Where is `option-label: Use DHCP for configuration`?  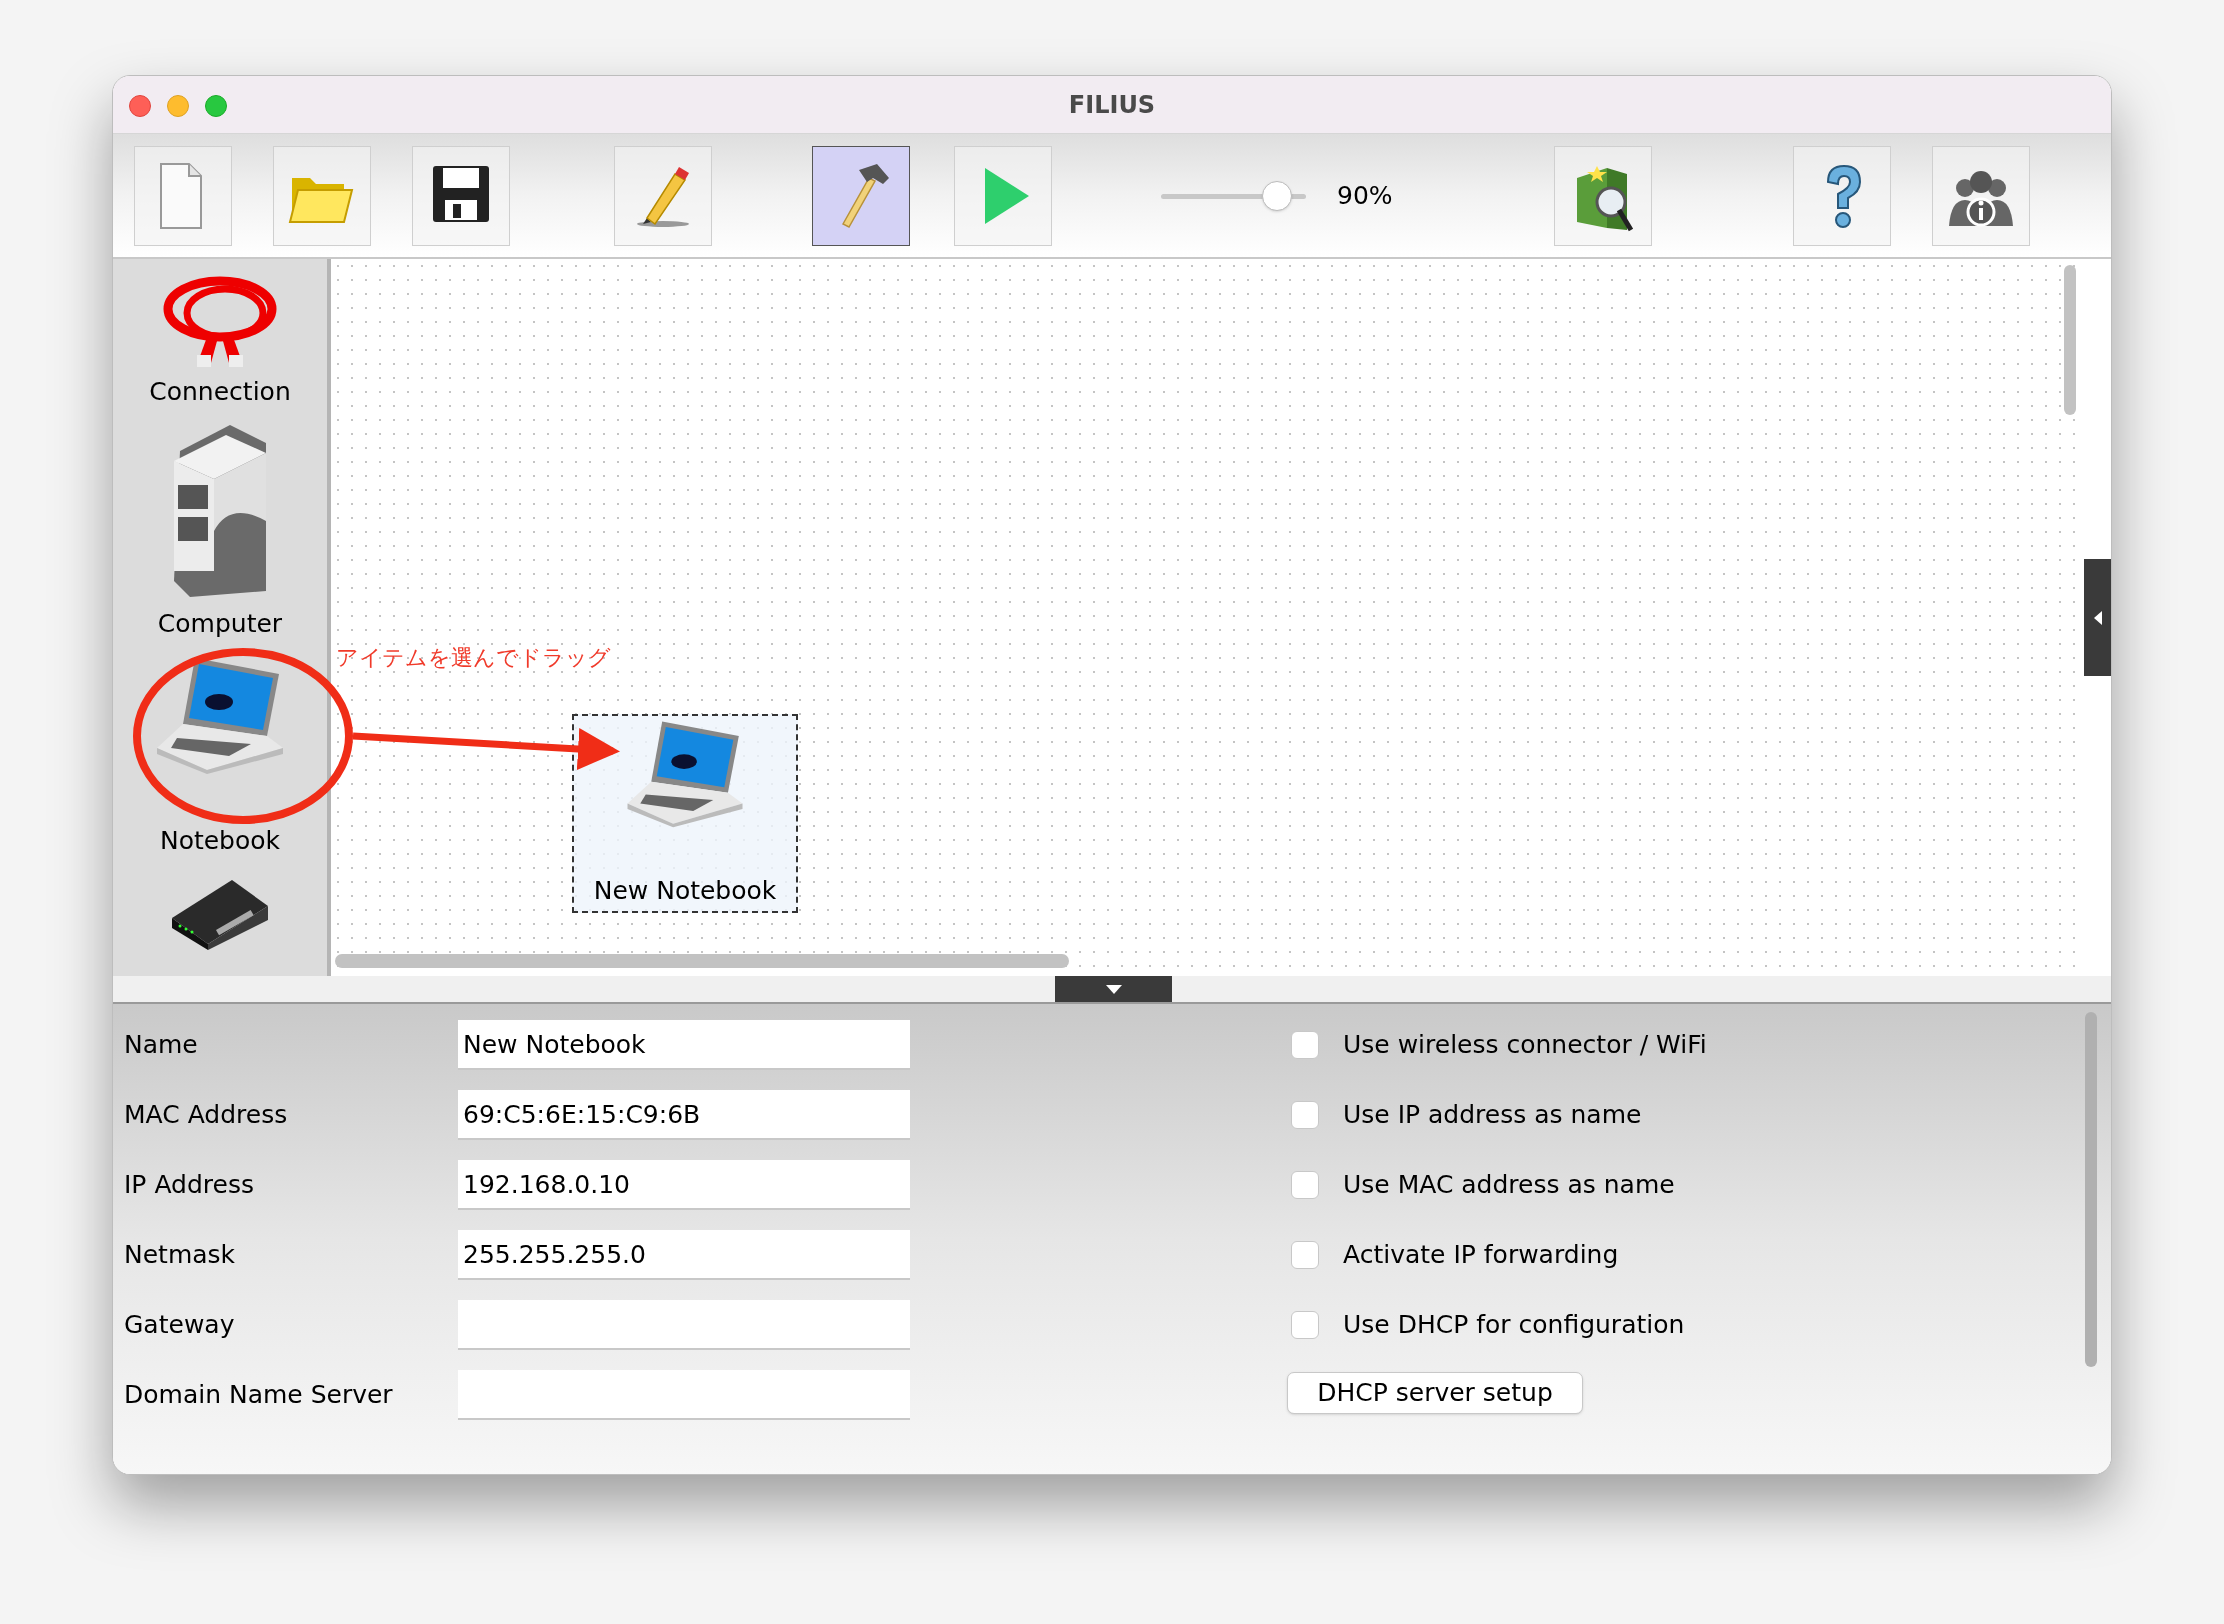 option-label: Use DHCP for configuration is located at coordinates (1514, 1325).